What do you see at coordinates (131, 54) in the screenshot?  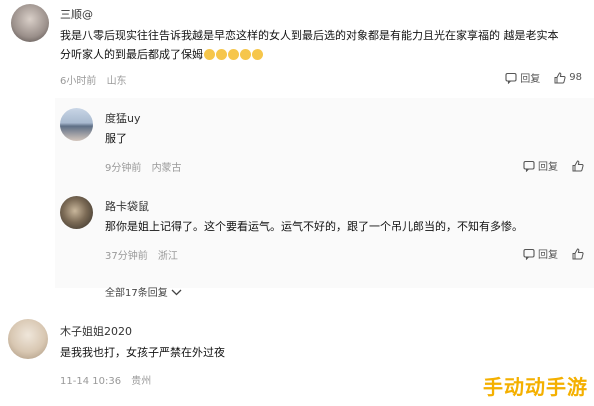 I see `comment-text-line-2-text: 分听家人的到最后都成了保姆` at bounding box center [131, 54].